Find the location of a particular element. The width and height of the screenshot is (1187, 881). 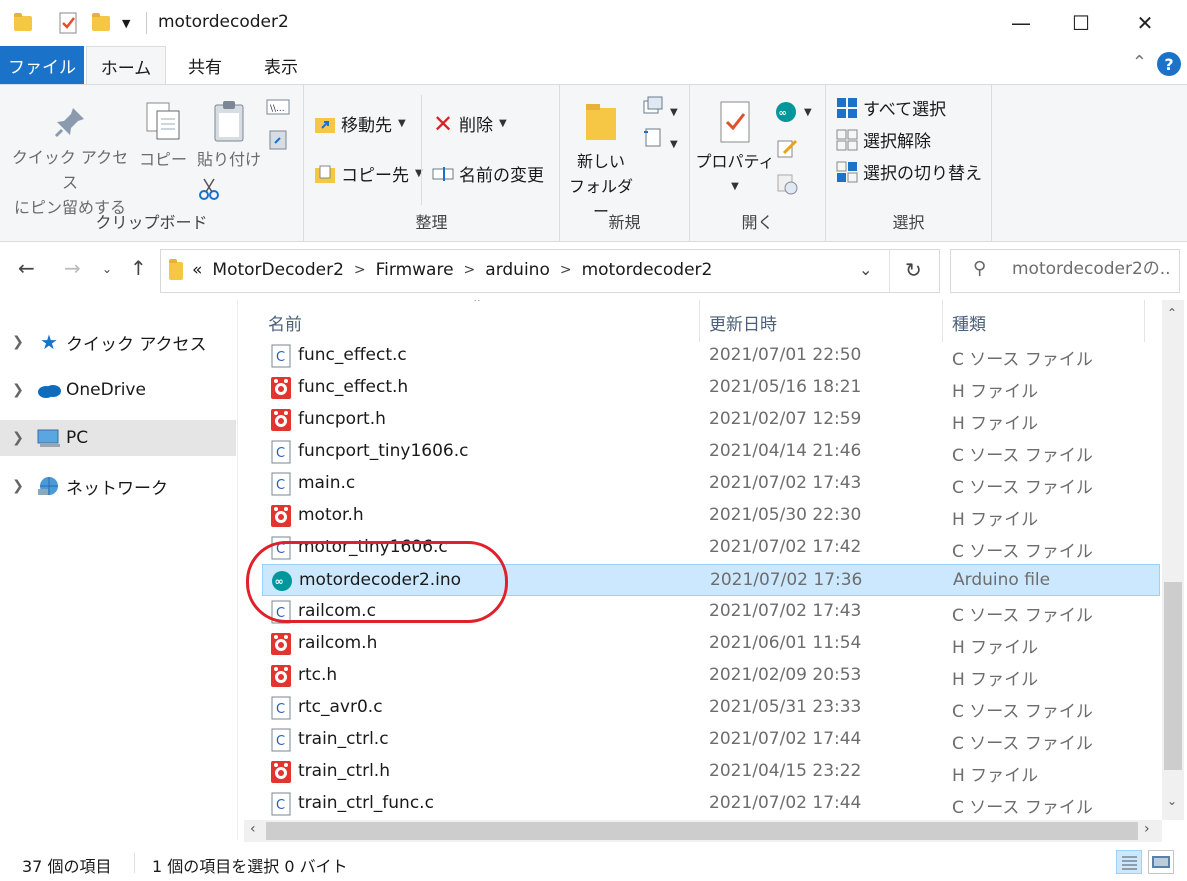

scroll-down-icon: ⌄ is located at coordinates (1172, 801).